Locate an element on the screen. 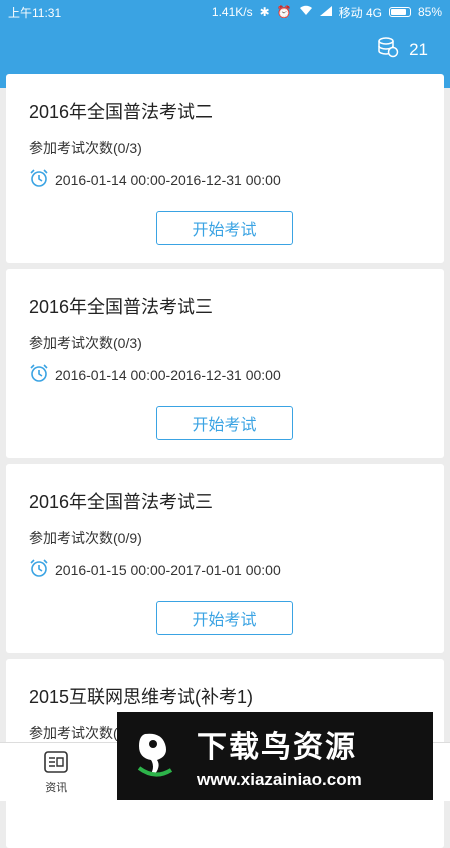 This screenshot has height=848, width=450. watermark-url: www.xiazainiao.com is located at coordinates (279, 780).